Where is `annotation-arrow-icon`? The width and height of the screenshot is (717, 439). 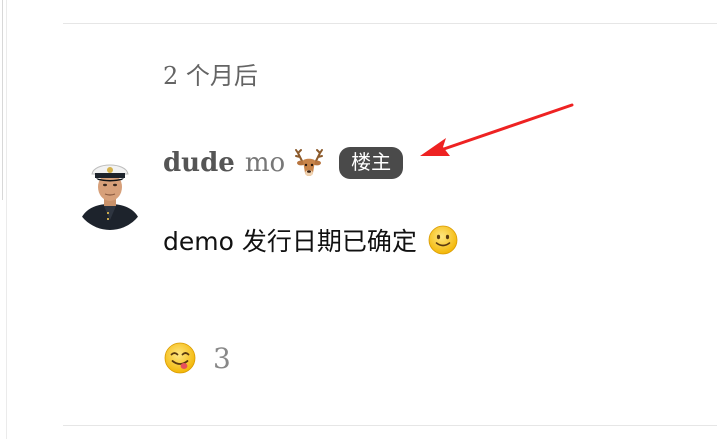
annotation-arrow-icon is located at coordinates (497, 129).